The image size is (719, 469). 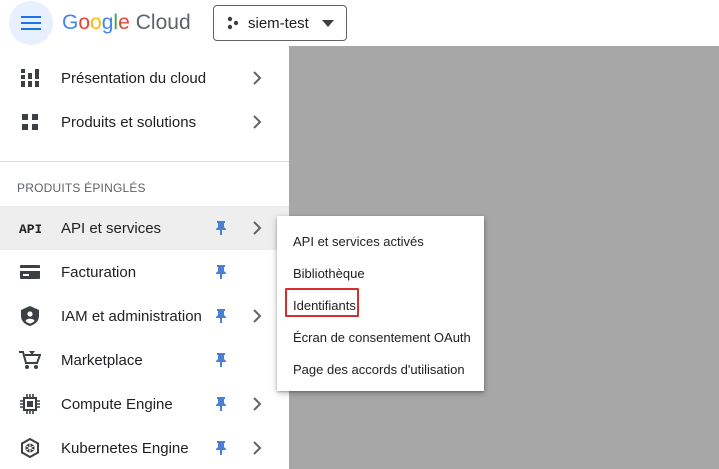 I want to click on hamburger-icon, so click(x=31, y=23).